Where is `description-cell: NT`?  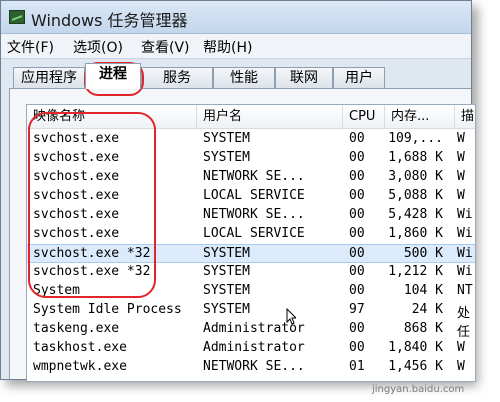
description-cell: NT is located at coordinates (465, 290).